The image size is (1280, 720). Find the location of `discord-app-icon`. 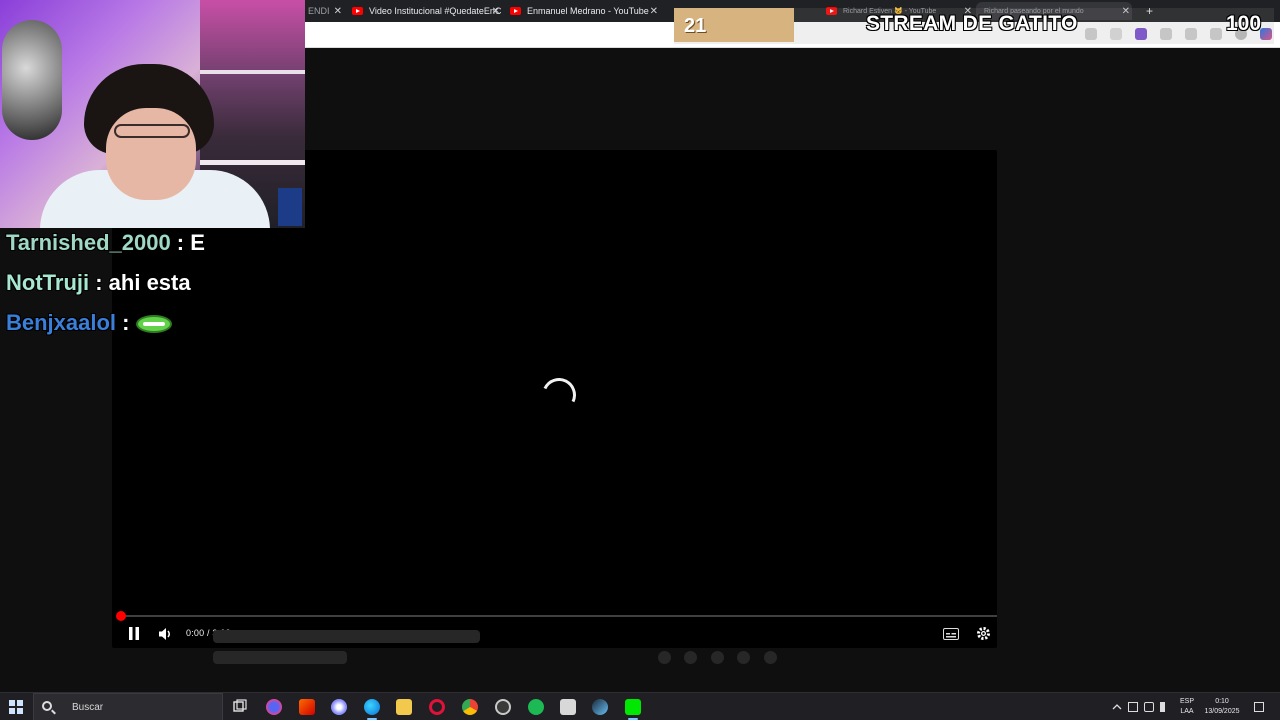

discord-app-icon is located at coordinates (274, 707).